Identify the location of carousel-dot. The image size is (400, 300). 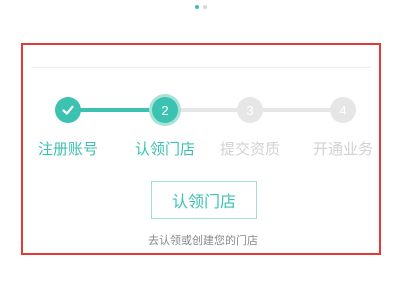
(205, 7).